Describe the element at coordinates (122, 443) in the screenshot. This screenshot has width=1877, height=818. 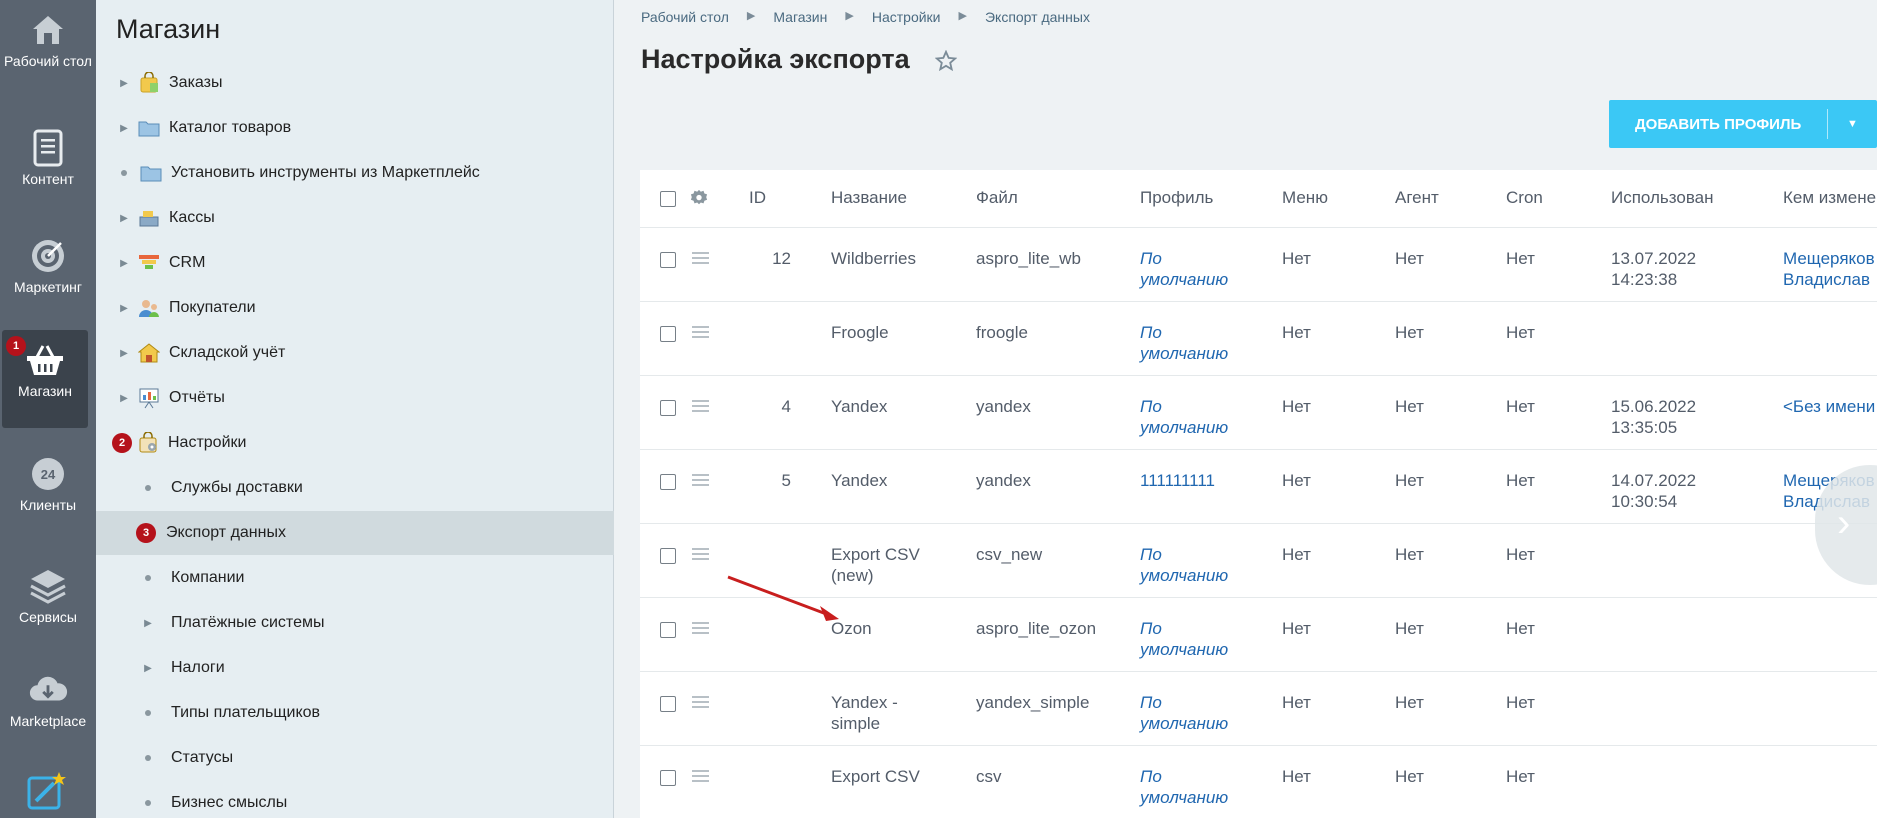
I see `step-badge: 2` at that location.